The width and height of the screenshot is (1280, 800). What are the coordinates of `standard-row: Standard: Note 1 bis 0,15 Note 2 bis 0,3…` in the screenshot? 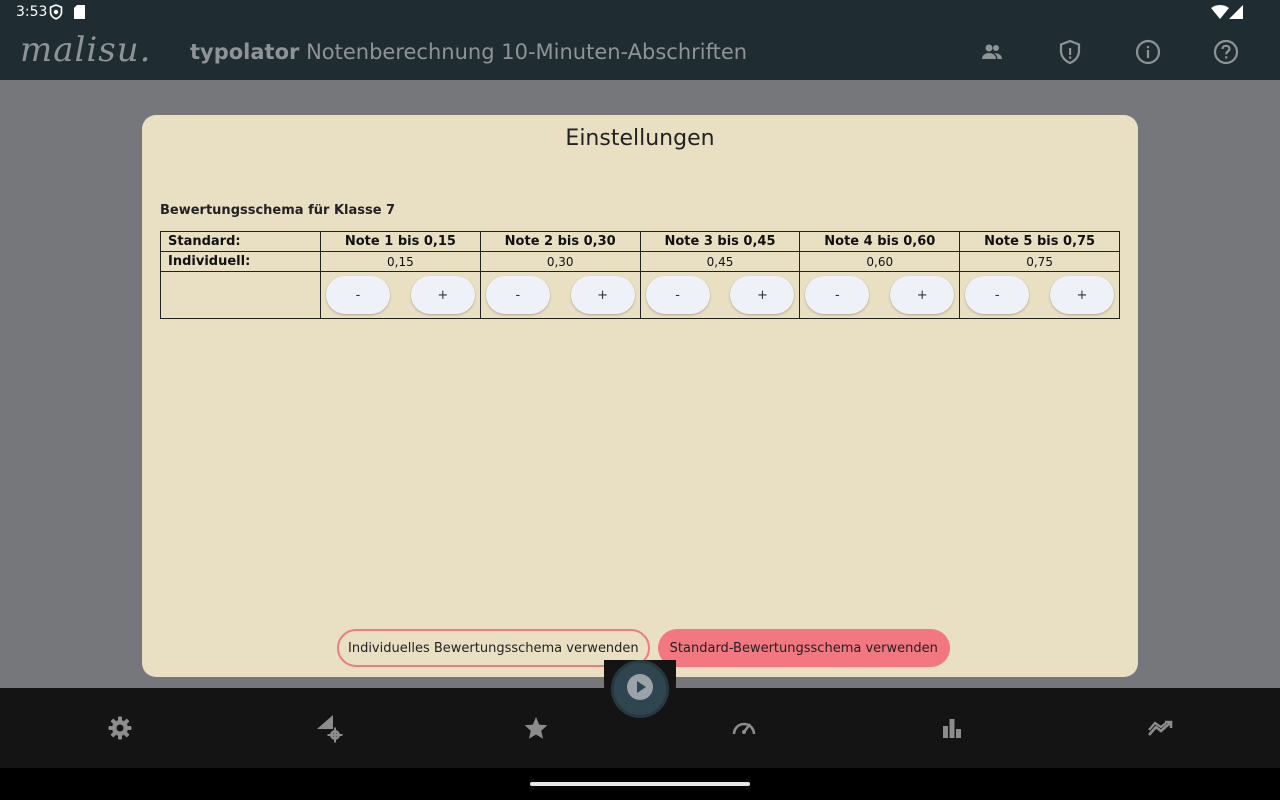 It's located at (640, 241).